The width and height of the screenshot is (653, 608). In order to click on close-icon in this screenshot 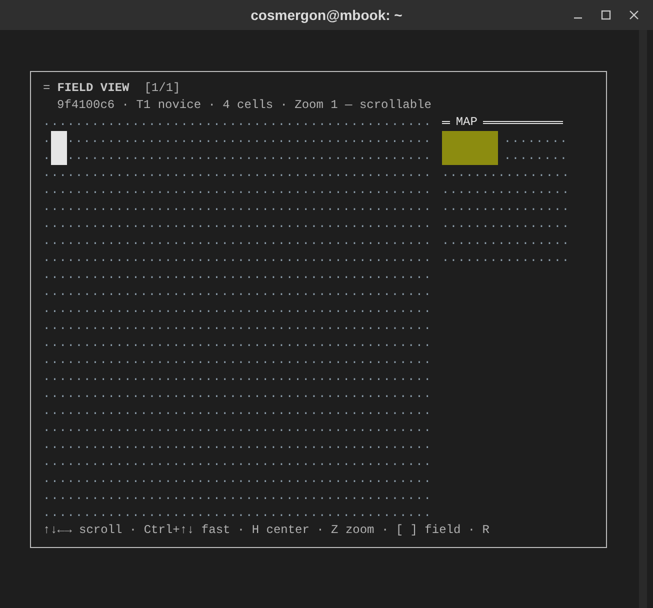, I will do `click(634, 15)`.